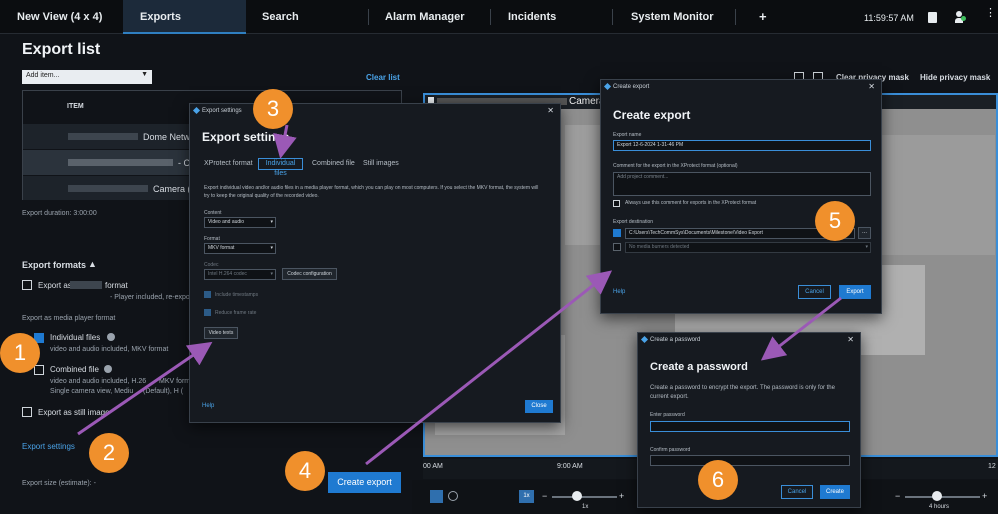  Describe the element at coordinates (835, 221) in the screenshot. I see `step-5-marker: 5` at that location.